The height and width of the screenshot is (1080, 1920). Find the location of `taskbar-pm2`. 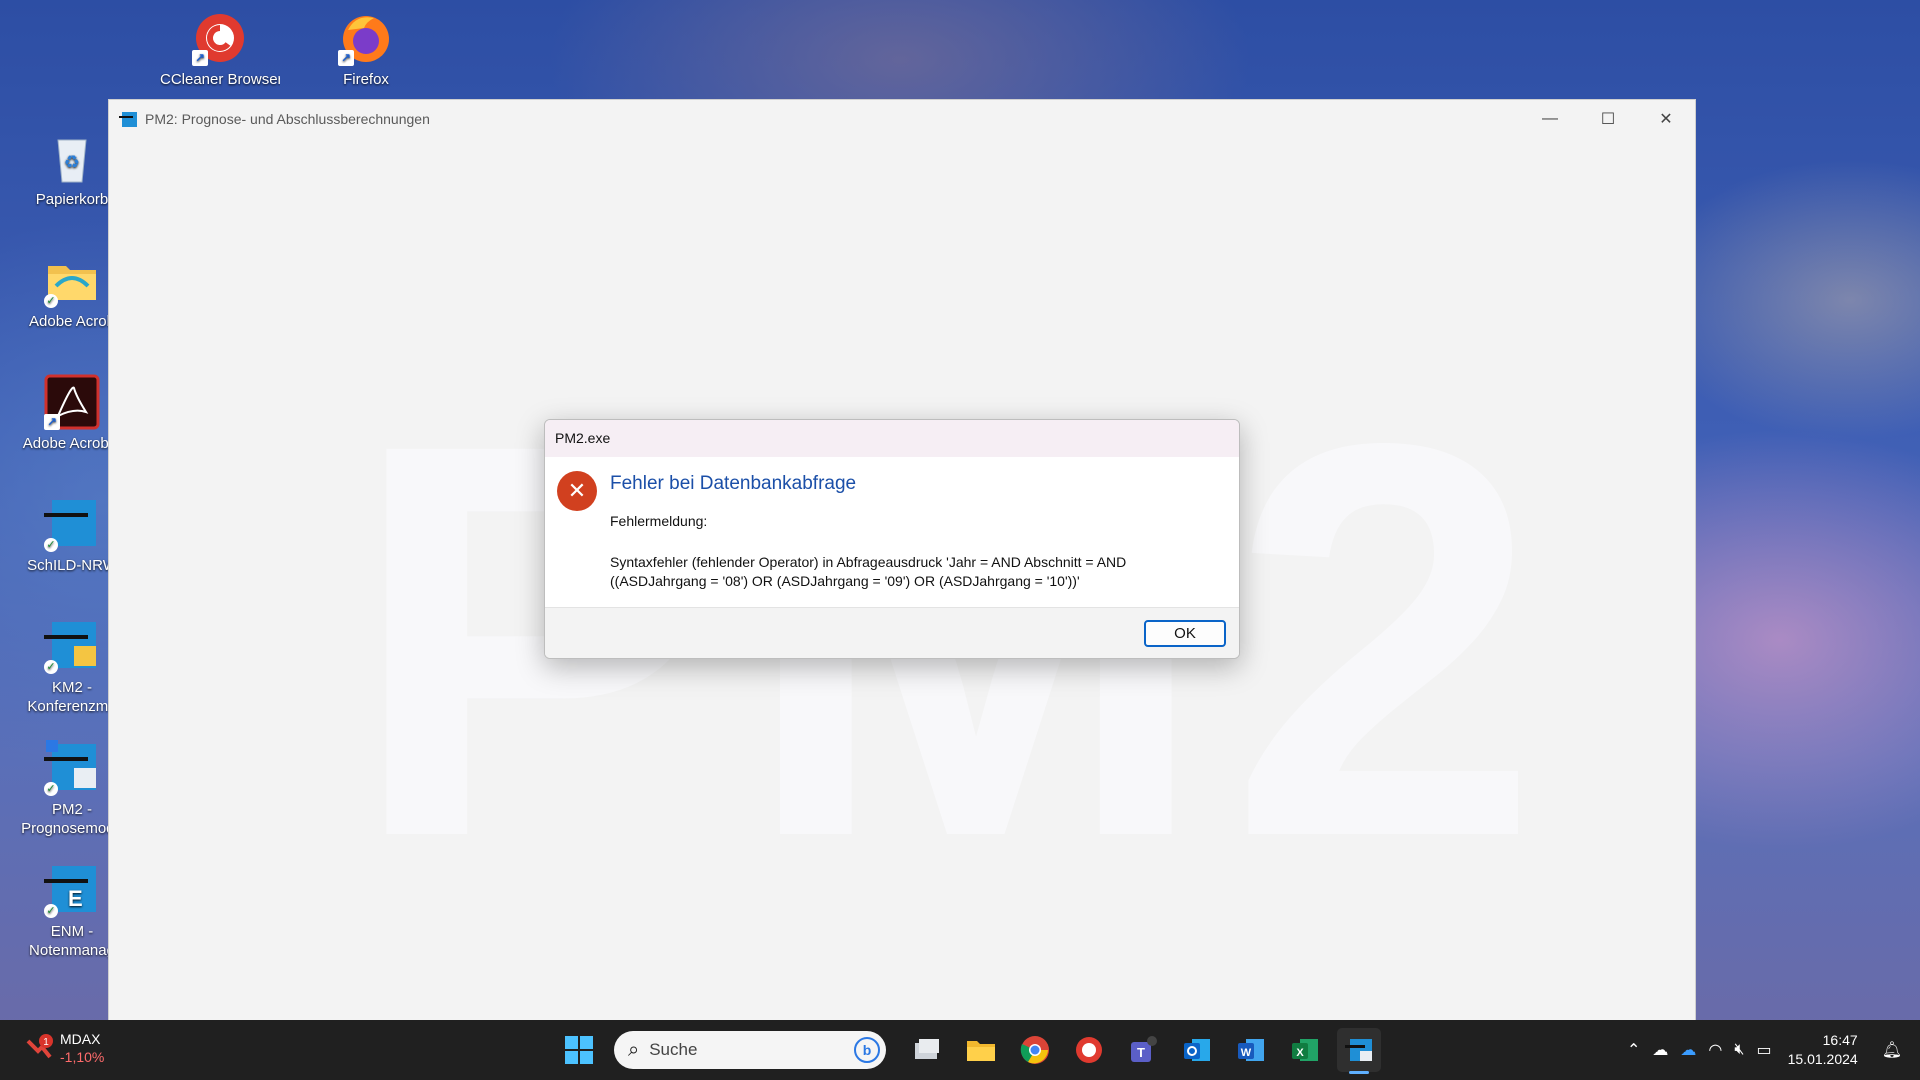

taskbar-pm2 is located at coordinates (1359, 1051).